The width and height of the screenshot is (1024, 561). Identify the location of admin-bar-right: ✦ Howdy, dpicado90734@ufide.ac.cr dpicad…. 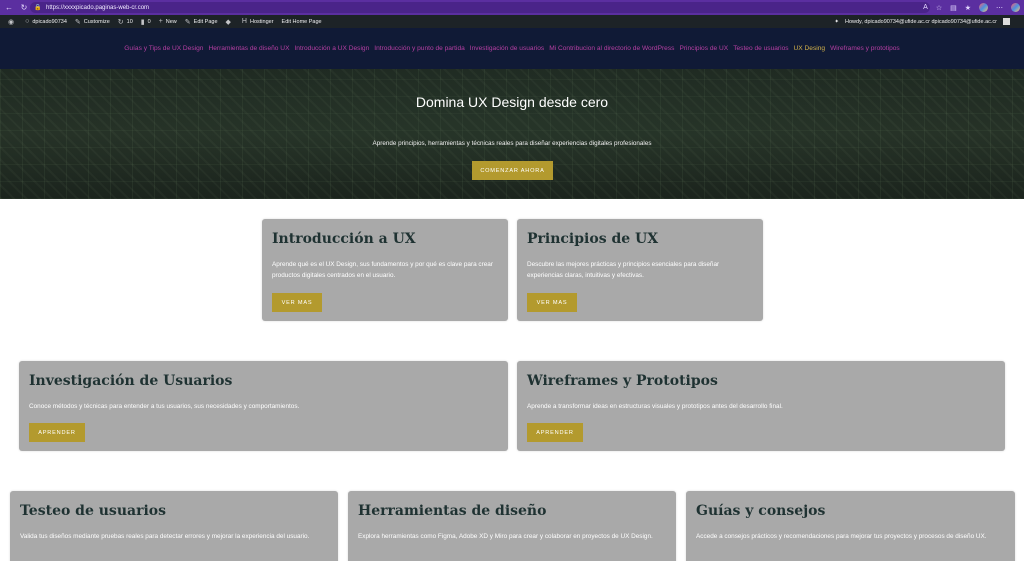
(922, 21).